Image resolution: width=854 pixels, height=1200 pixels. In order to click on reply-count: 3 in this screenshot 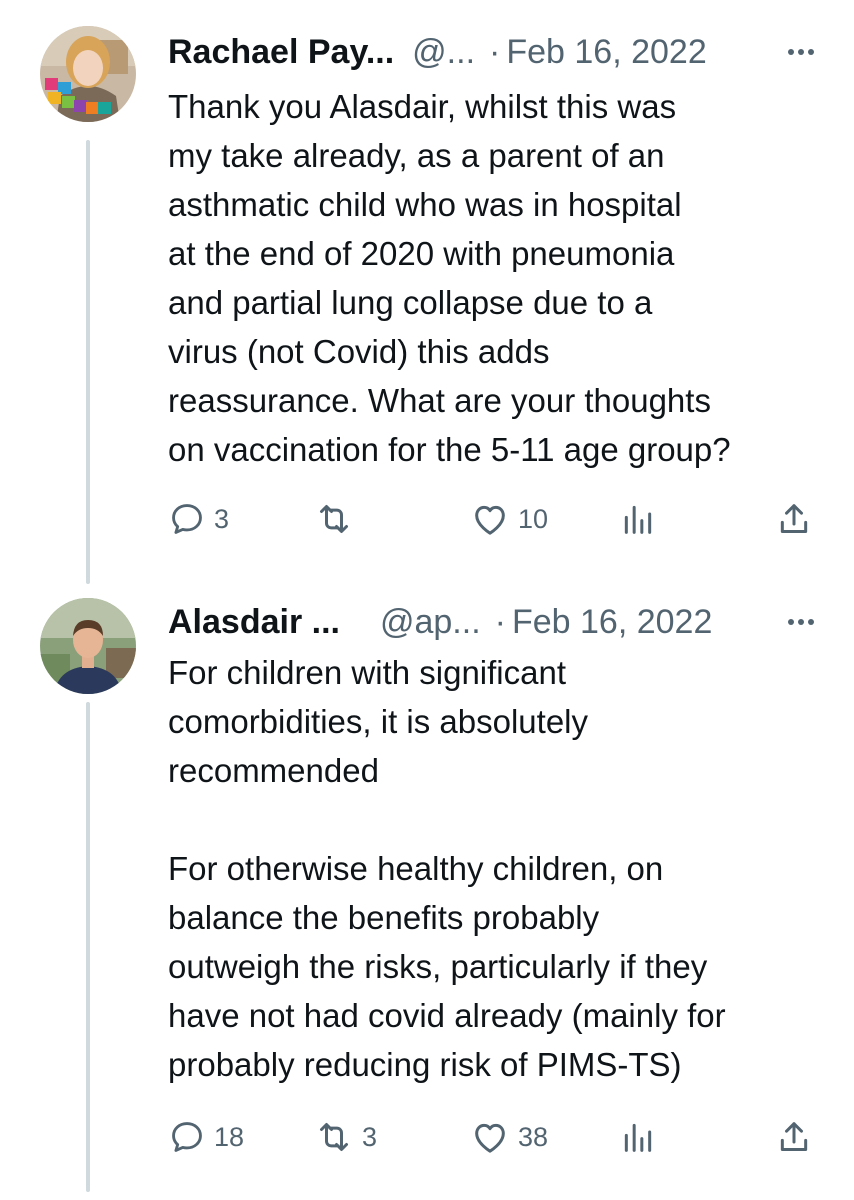, I will do `click(222, 518)`.